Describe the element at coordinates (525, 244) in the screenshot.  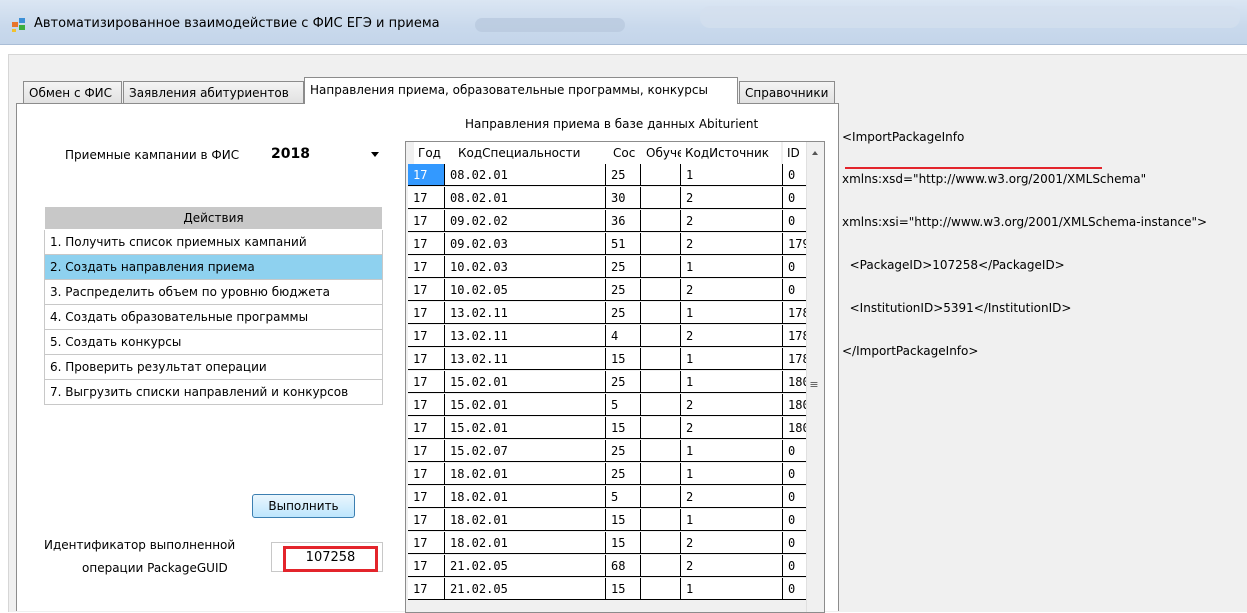
I see `grid-cell-spec: 09.02.03` at that location.